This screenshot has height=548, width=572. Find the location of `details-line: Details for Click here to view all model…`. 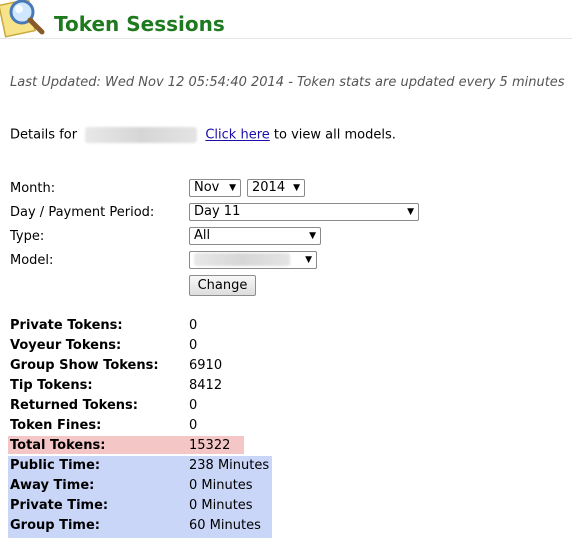

details-line: Details for Click here to view all model… is located at coordinates (203, 135).